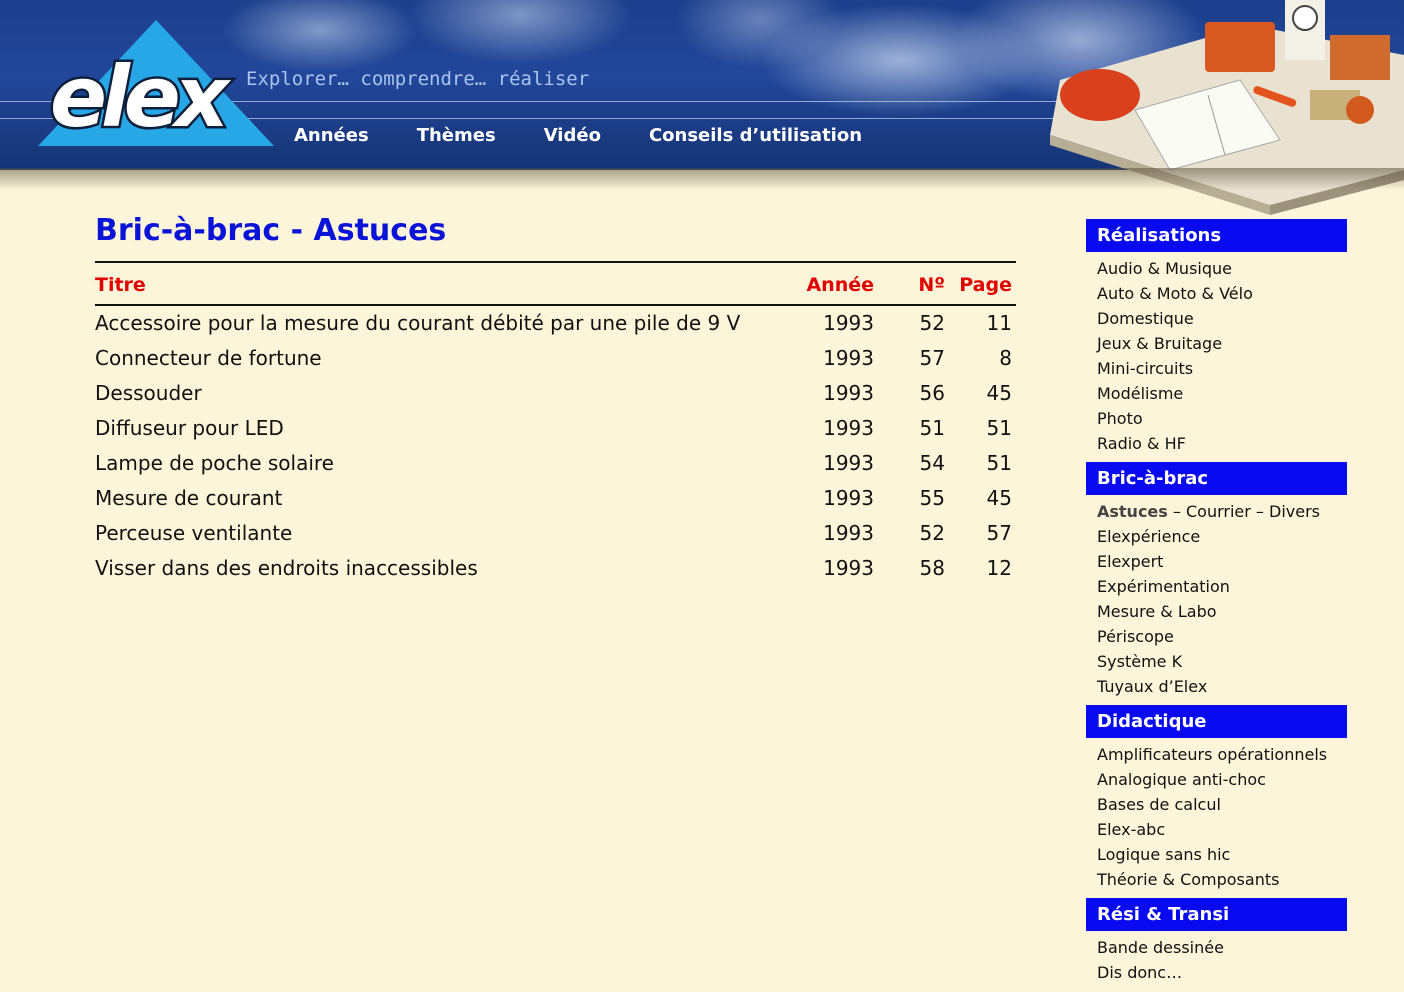 The height and width of the screenshot is (992, 1404). I want to click on sidebar-item-elexpert: Elexpert, so click(1216, 561).